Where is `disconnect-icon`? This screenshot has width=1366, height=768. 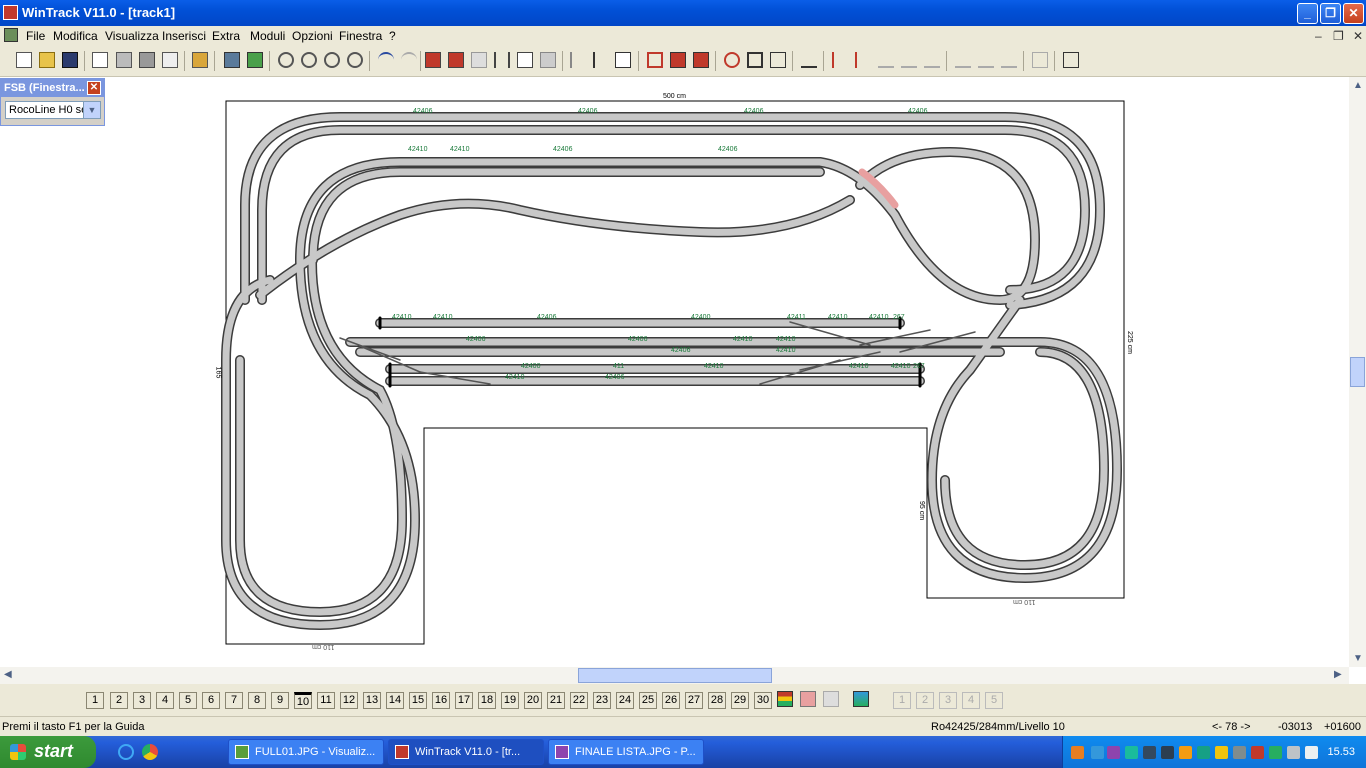 disconnect-icon is located at coordinates (863, 60).